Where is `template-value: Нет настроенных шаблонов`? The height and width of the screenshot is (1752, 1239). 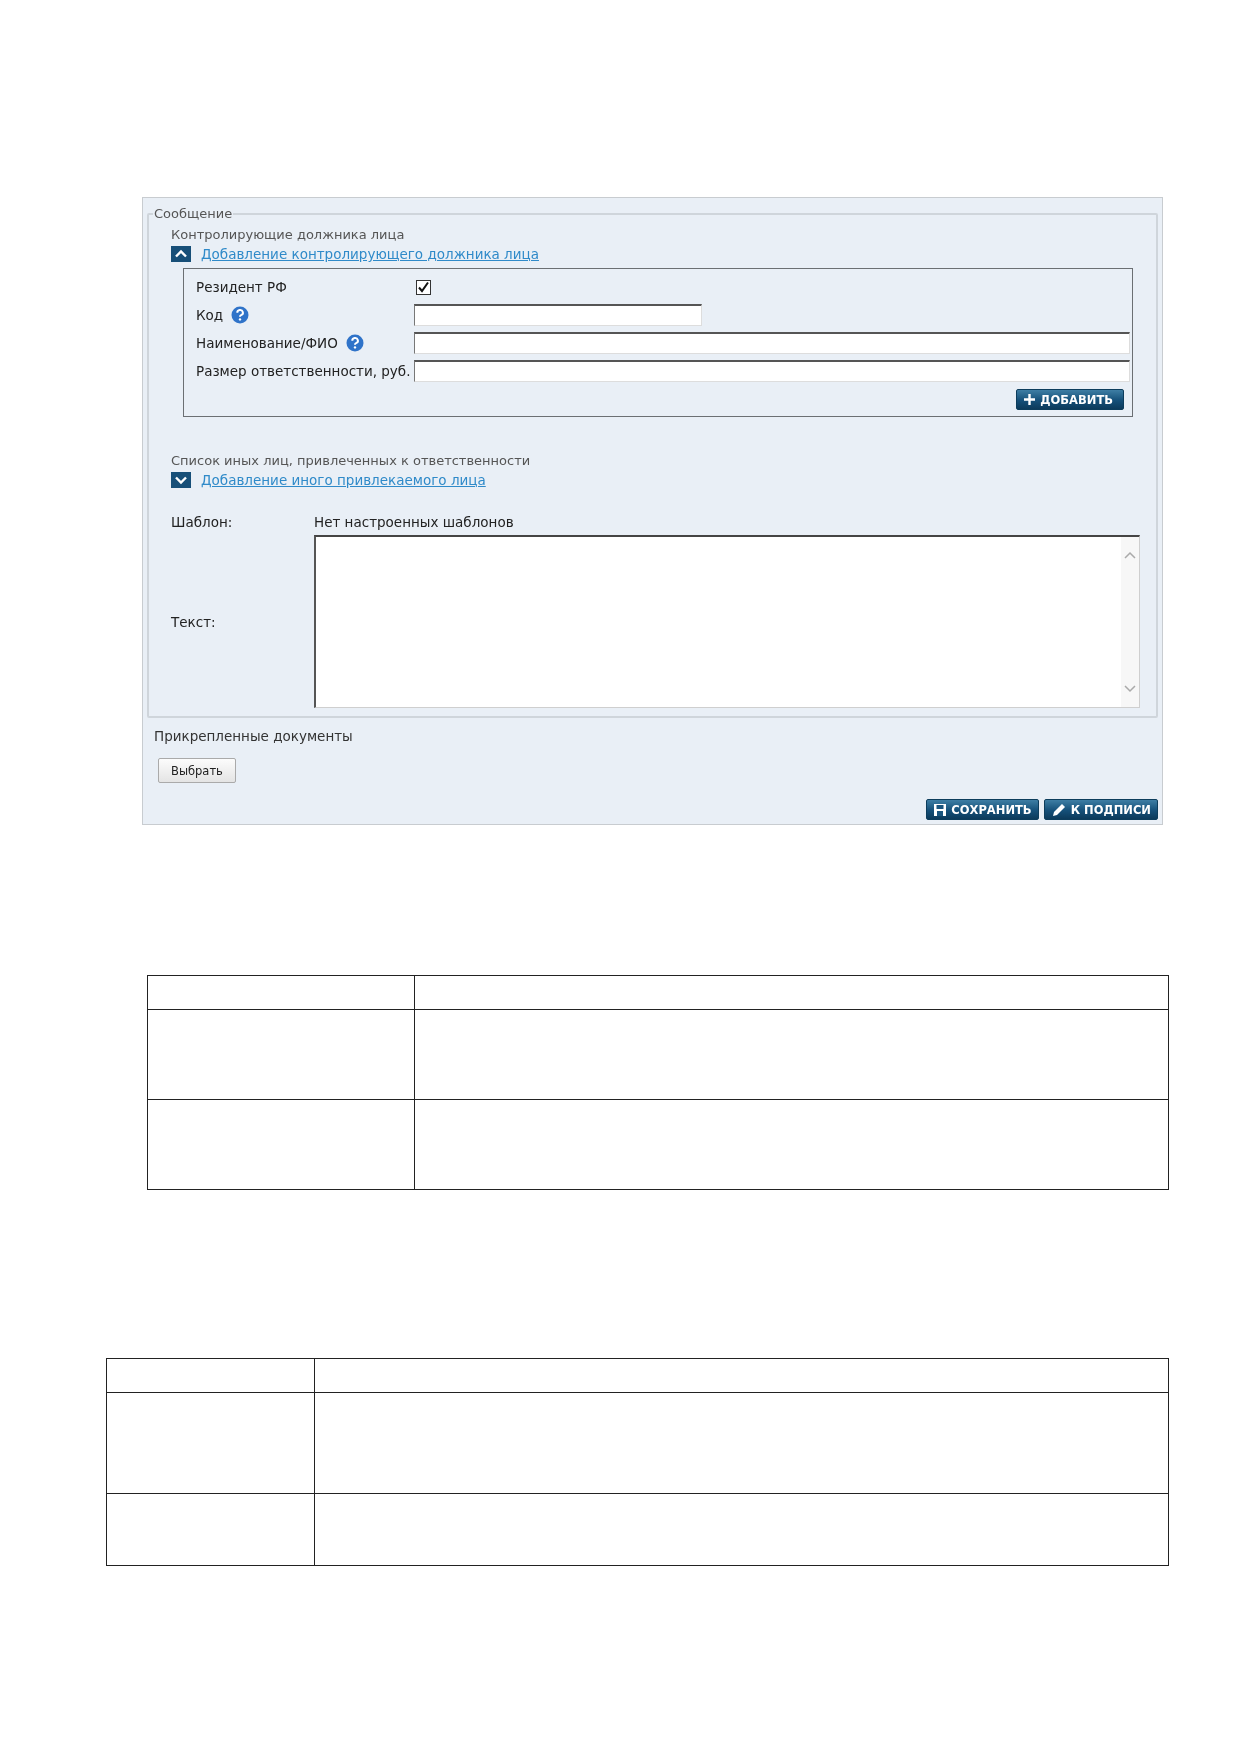 template-value: Нет настроенных шаблонов is located at coordinates (414, 522).